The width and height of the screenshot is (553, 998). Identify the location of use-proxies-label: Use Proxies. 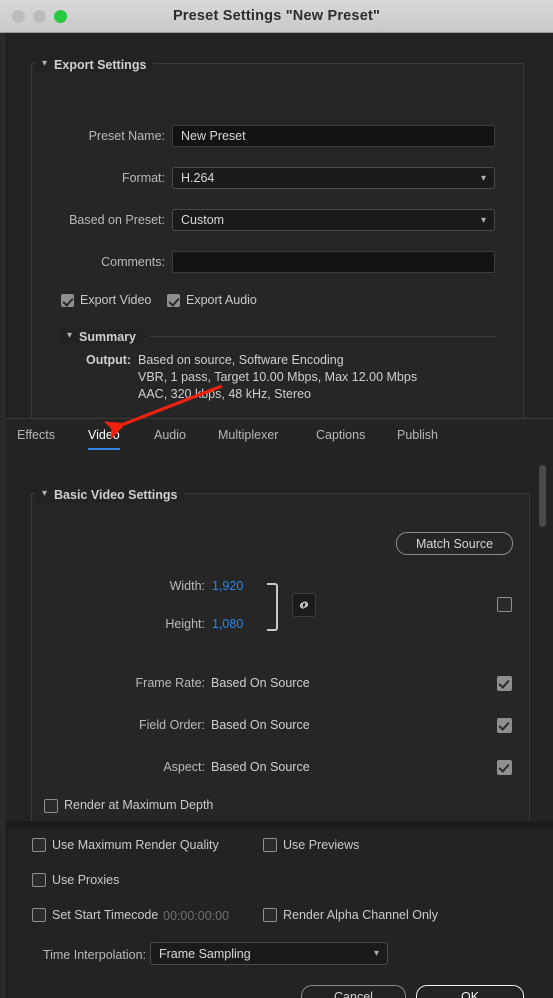
(86, 880).